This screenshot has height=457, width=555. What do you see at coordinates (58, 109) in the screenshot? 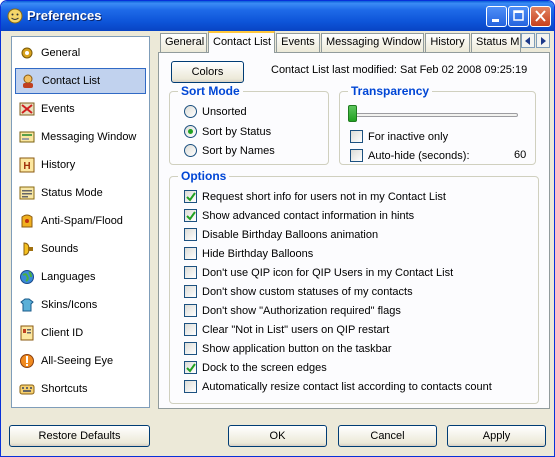
I see `nav-item-label: Events` at bounding box center [58, 109].